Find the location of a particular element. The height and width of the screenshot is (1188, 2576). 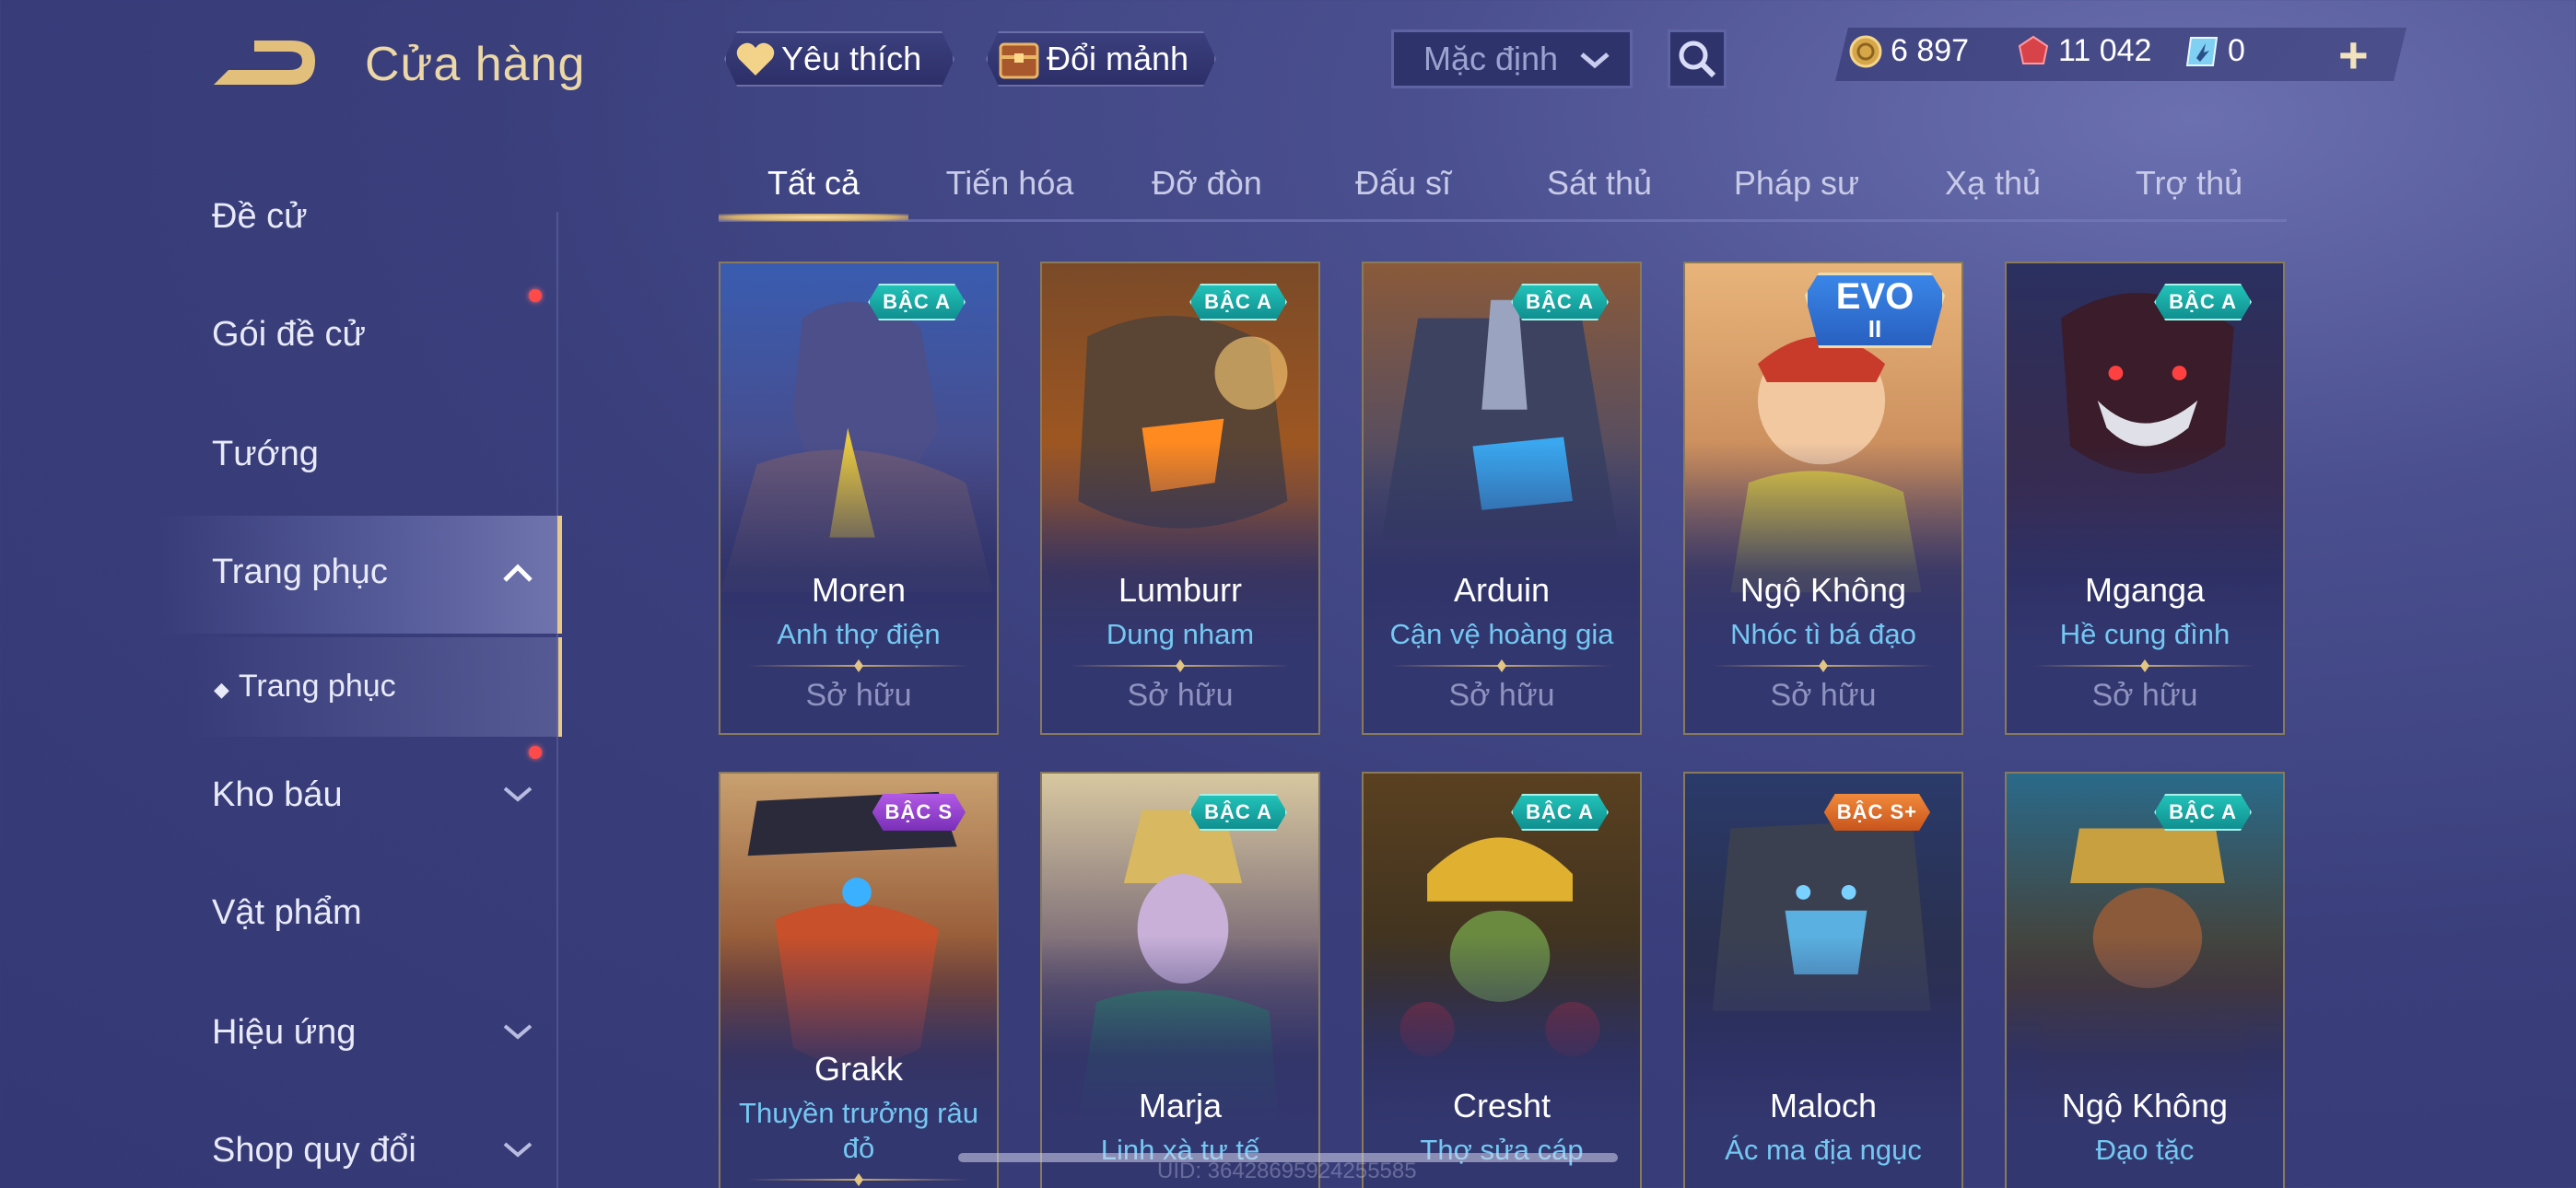

skin-card: BẬC A Arduin Cận vệ hoàng gia Sở hữu is located at coordinates (1502, 499).